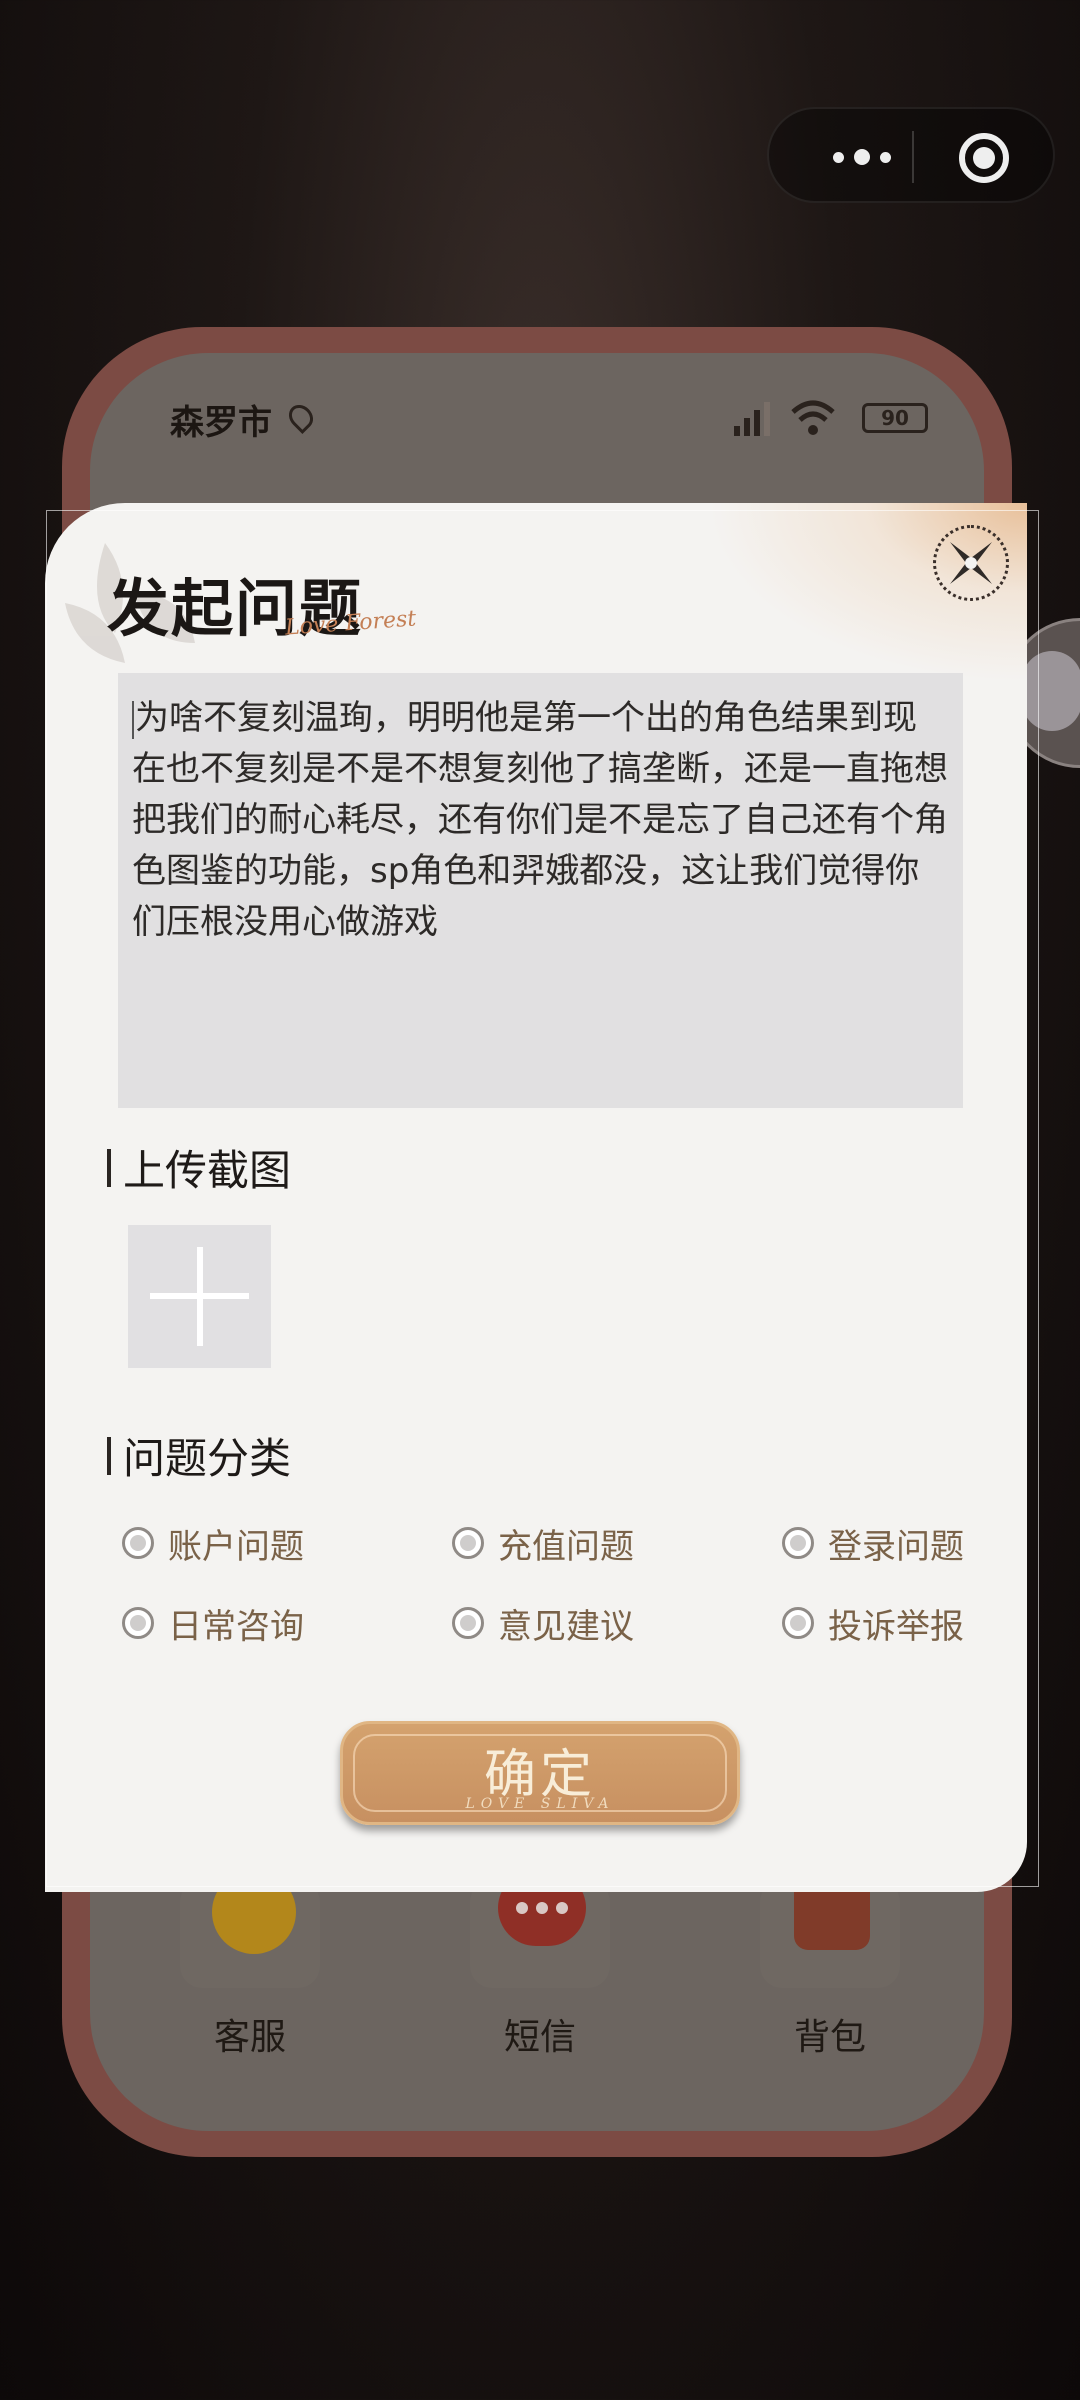 This screenshot has height=2400, width=1080. Describe the element at coordinates (830, 1964) in the screenshot. I see `dock-item-bag: 背包` at that location.